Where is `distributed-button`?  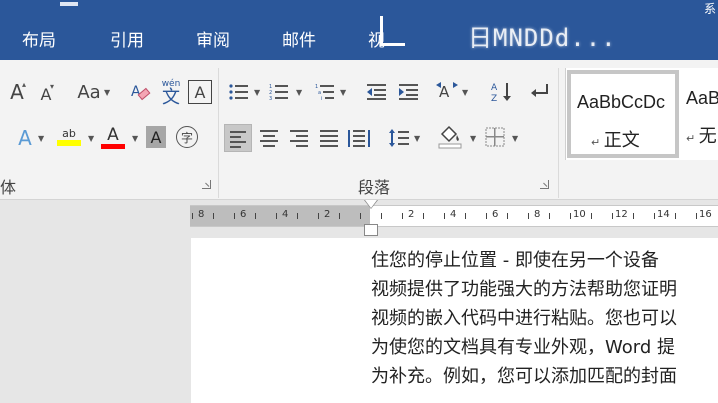 distributed-button is located at coordinates (359, 138).